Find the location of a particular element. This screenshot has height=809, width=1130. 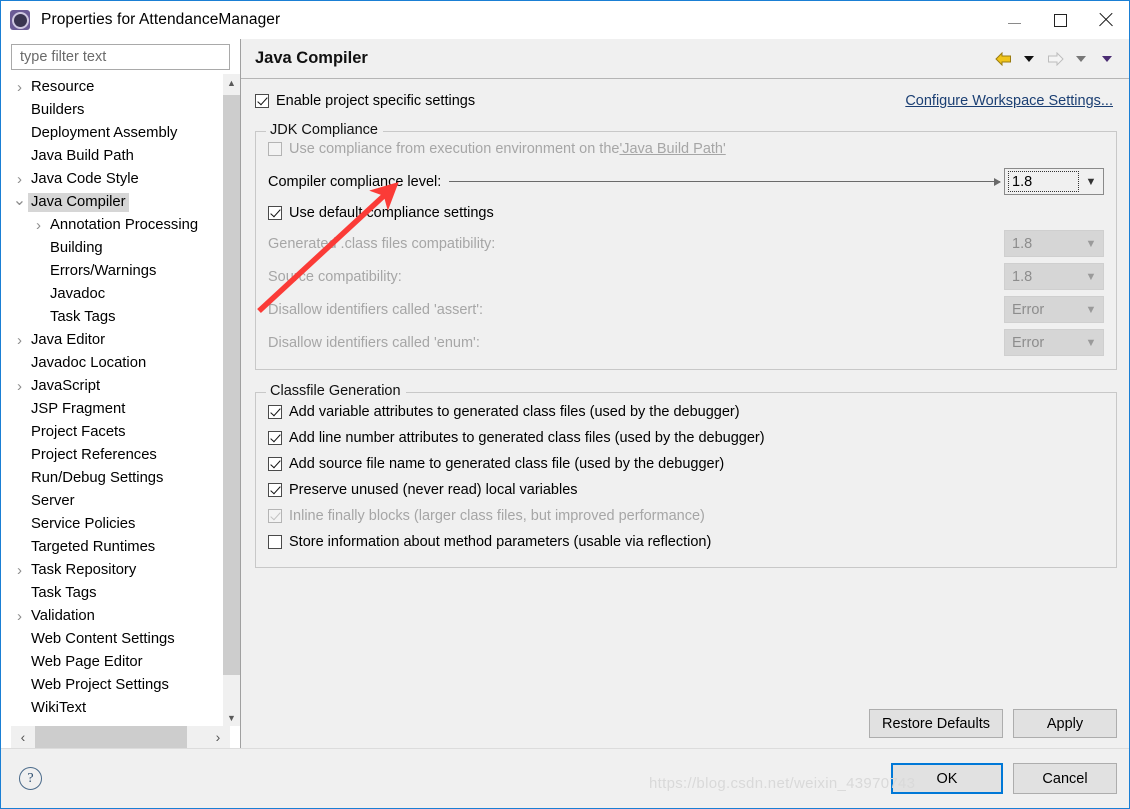

sidebar-item-project-references: Project References is located at coordinates (116, 455).